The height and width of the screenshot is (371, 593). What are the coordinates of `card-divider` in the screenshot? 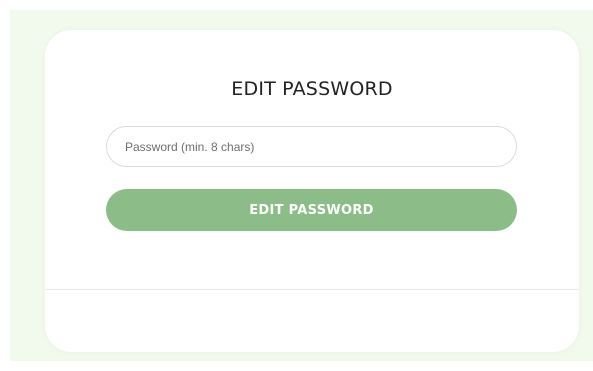 It's located at (312, 289).